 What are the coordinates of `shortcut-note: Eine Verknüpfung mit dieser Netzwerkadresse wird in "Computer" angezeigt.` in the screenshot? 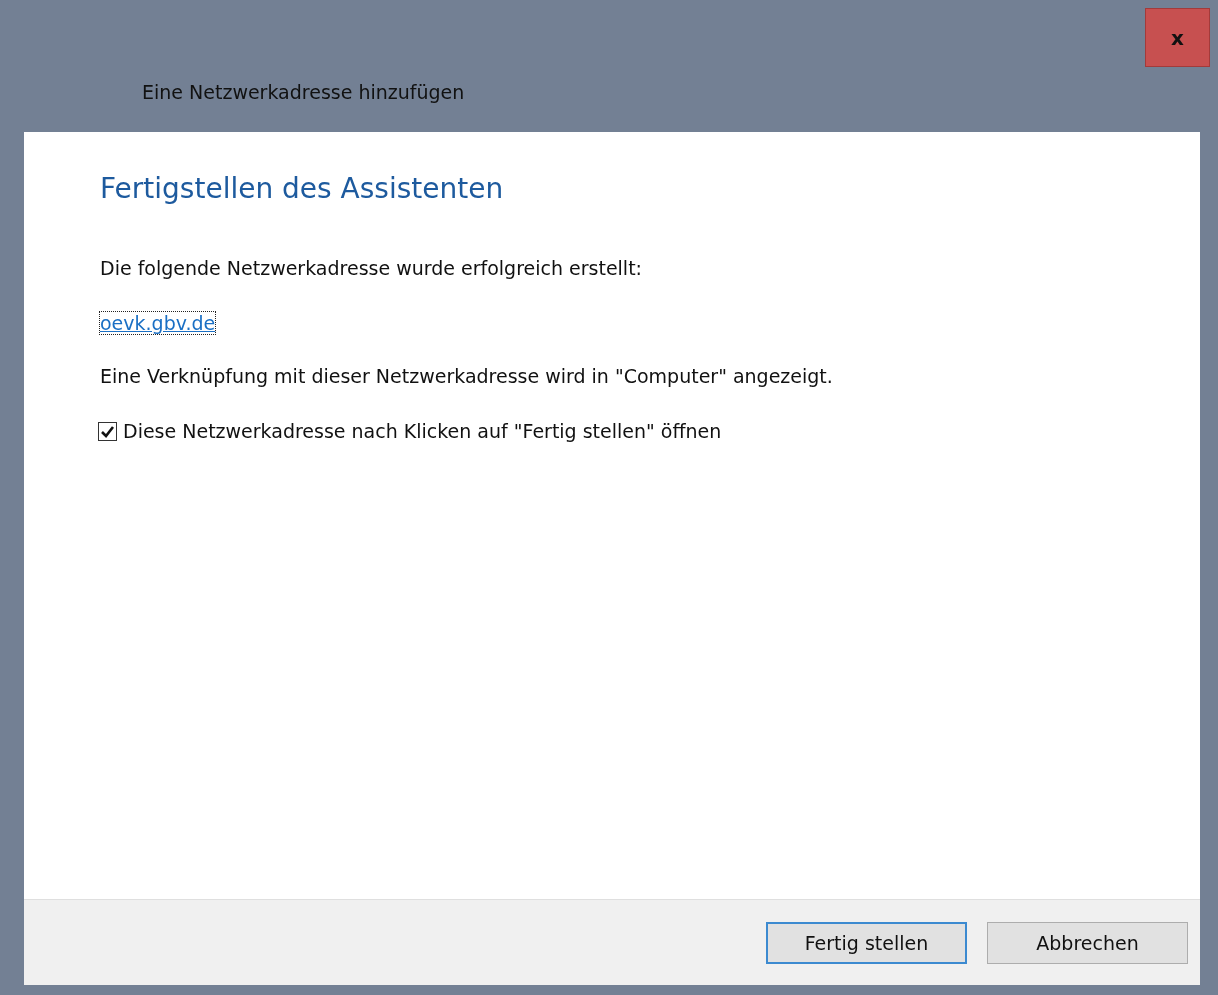 It's located at (466, 376).